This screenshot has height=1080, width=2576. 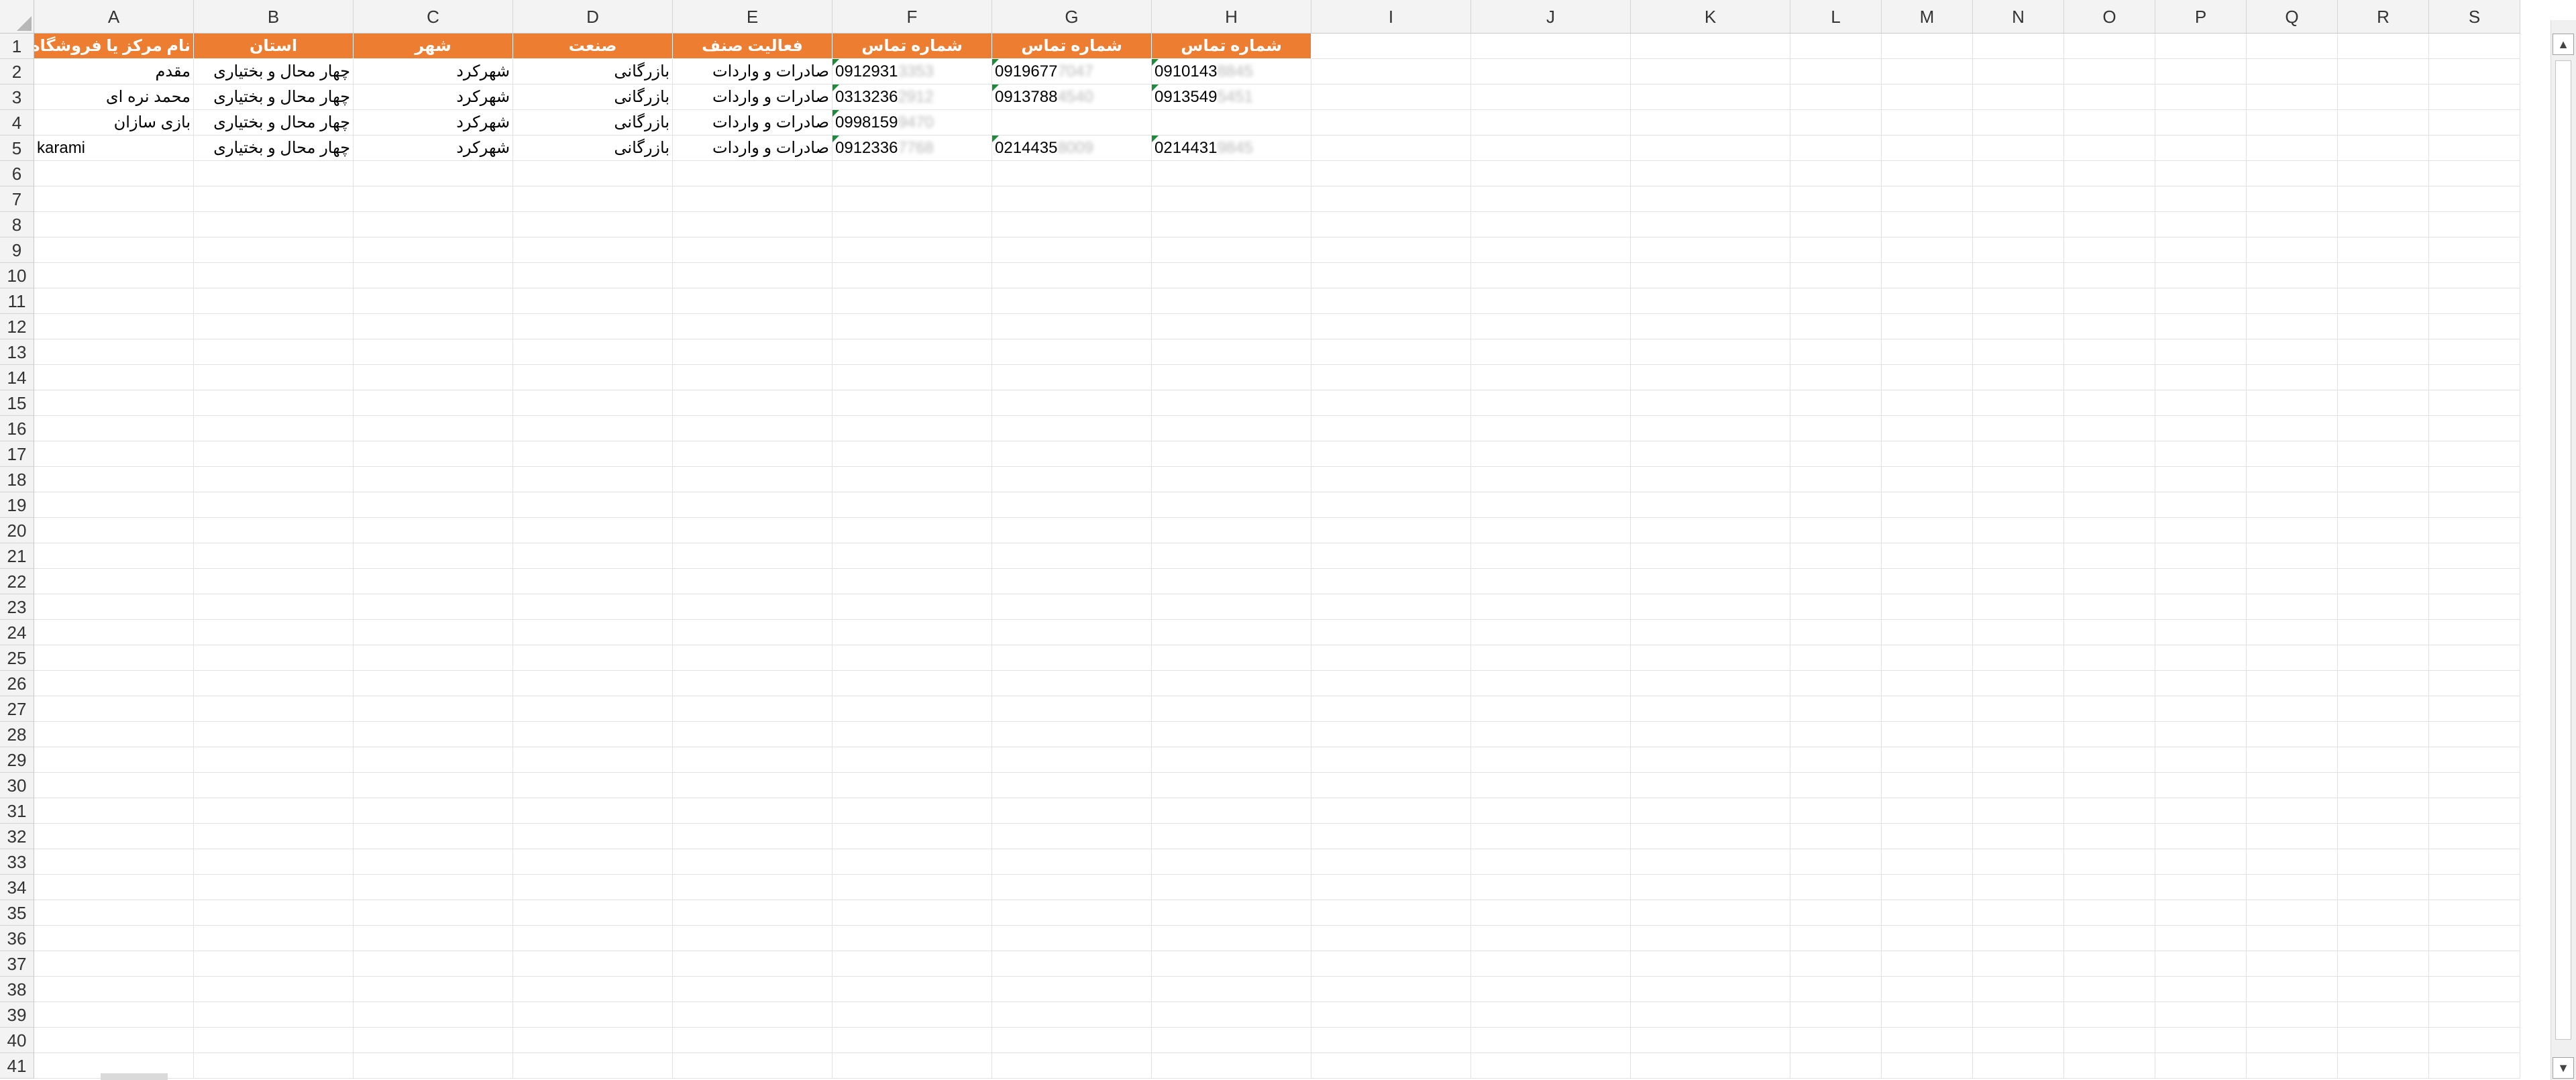 What do you see at coordinates (593, 1040) in the screenshot?
I see `cell-d40` at bounding box center [593, 1040].